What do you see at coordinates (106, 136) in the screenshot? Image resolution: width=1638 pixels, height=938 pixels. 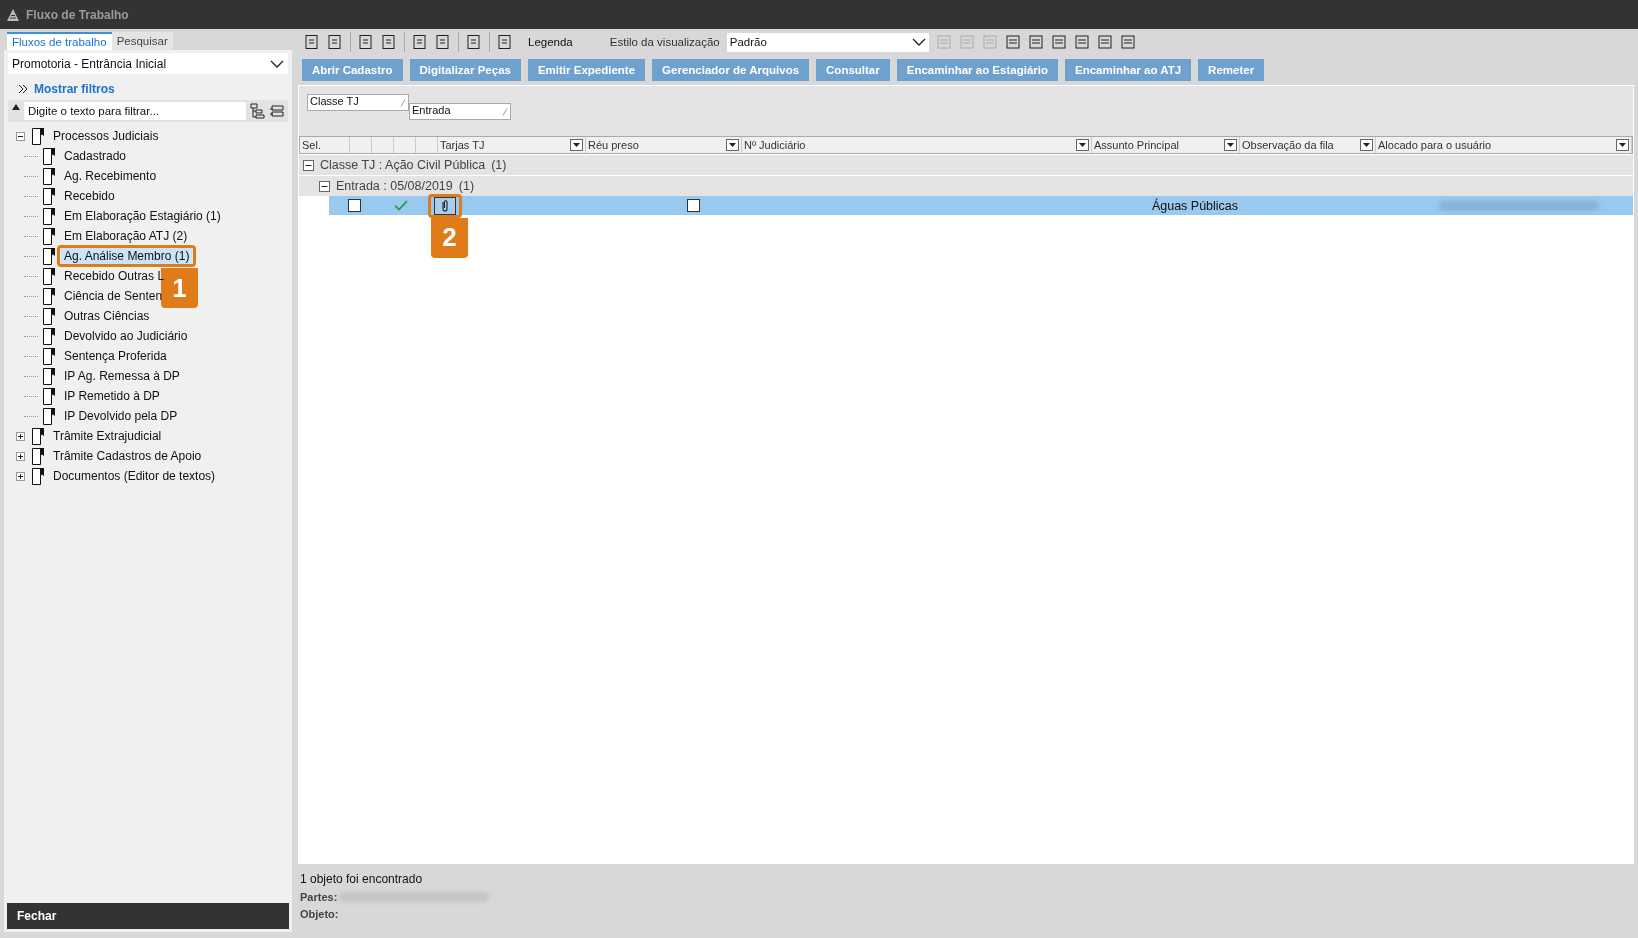 I see `tree-item: Processos Judiciais` at bounding box center [106, 136].